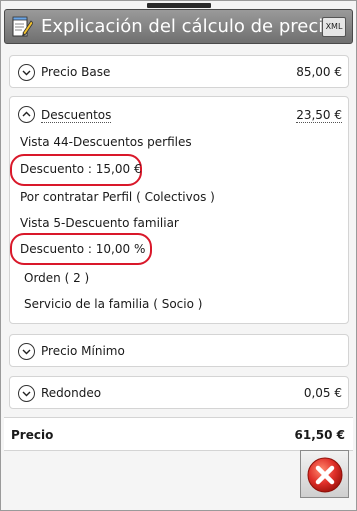 The image size is (357, 511). Describe the element at coordinates (76, 72) in the screenshot. I see `precio-base-label: Precio Base` at that location.